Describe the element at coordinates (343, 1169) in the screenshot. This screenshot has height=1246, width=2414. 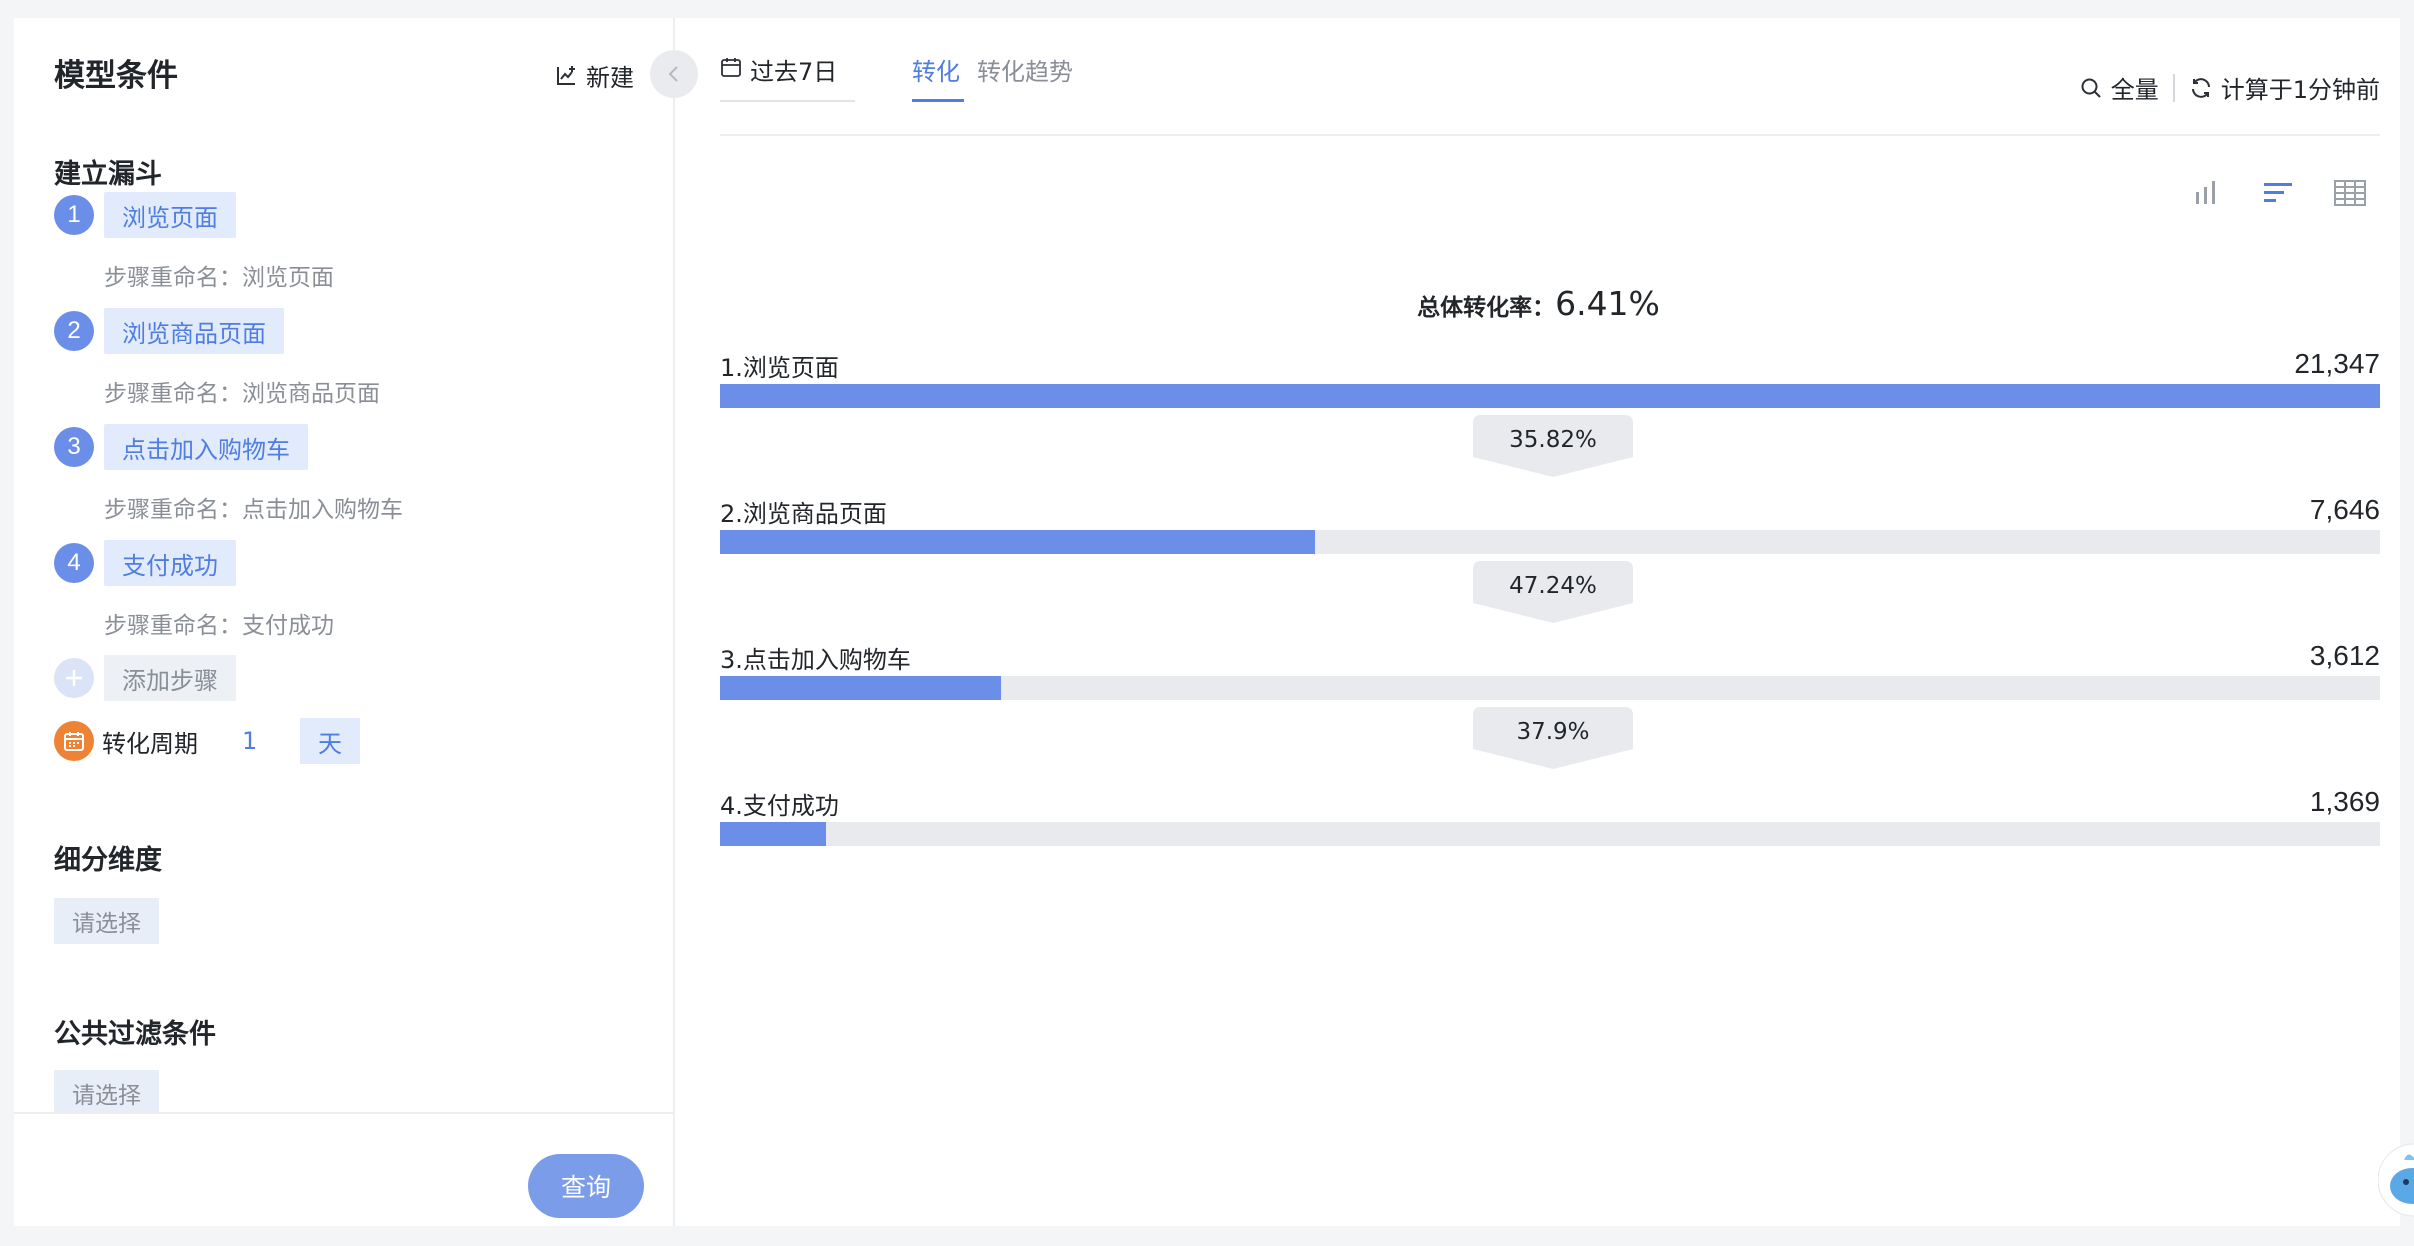
I see `left-footer: 查询` at that location.